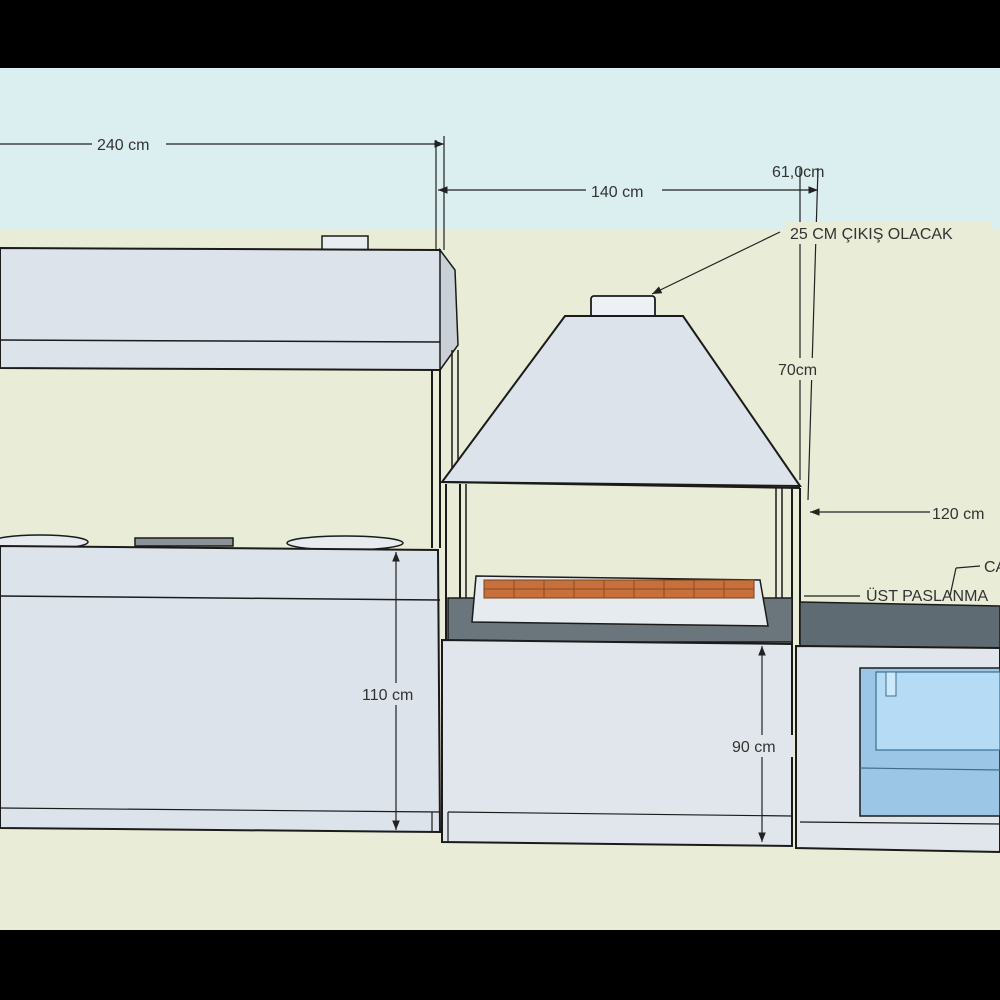  I want to click on dim-sink-width: 120 cm, so click(958, 514).